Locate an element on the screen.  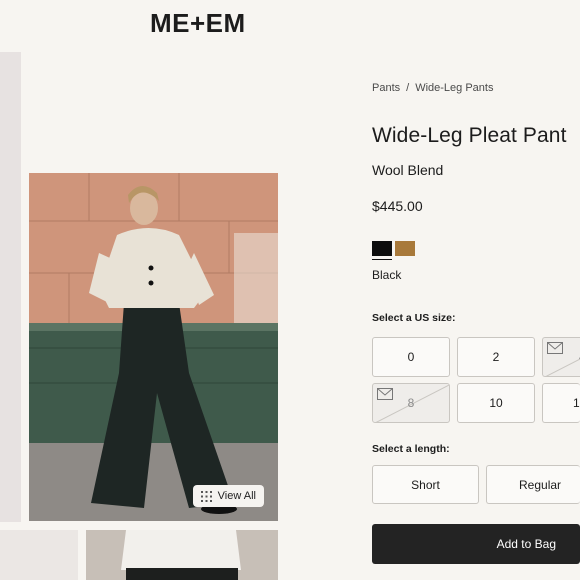
size-option-10: 10 is located at coordinates (496, 403).